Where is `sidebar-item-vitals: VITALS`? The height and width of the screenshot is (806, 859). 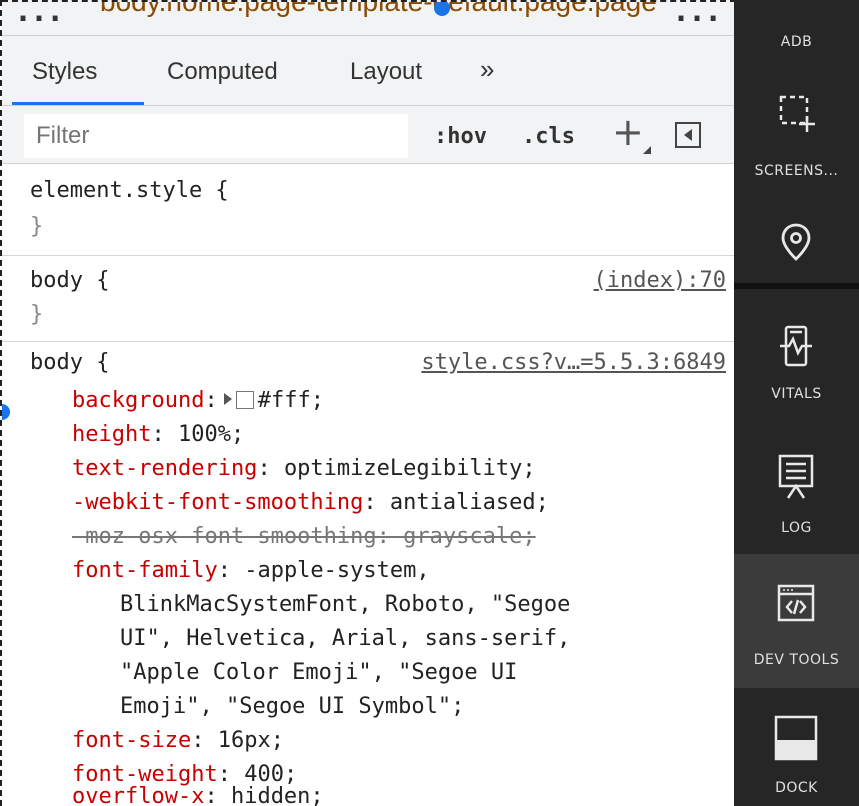
sidebar-item-vitals: VITALS is located at coordinates (796, 360).